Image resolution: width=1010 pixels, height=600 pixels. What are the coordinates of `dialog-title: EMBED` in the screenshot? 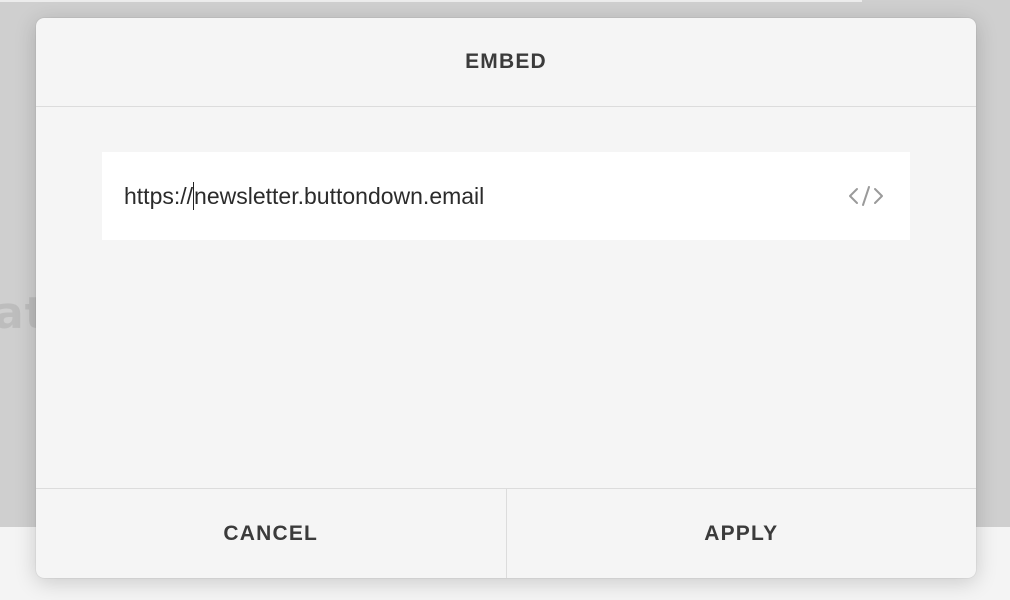 It's located at (506, 61).